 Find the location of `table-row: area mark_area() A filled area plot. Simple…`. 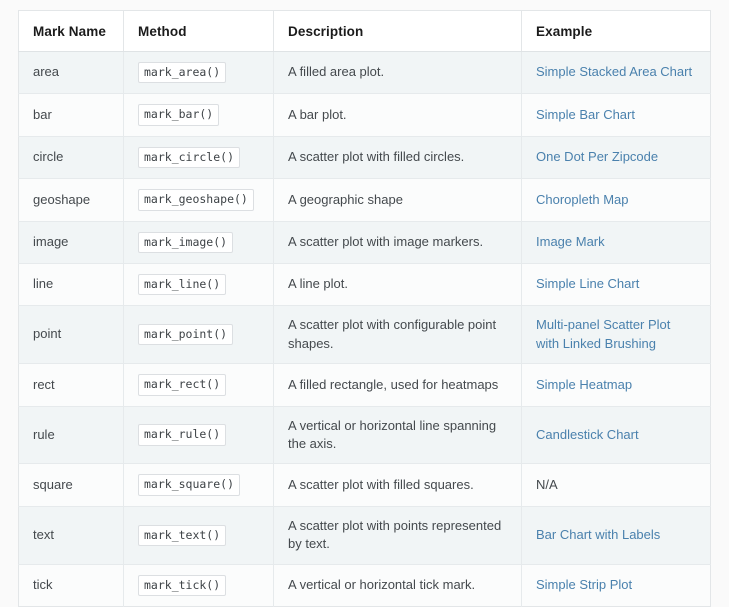

table-row: area mark_area() A filled area plot. Simple… is located at coordinates (364, 73).